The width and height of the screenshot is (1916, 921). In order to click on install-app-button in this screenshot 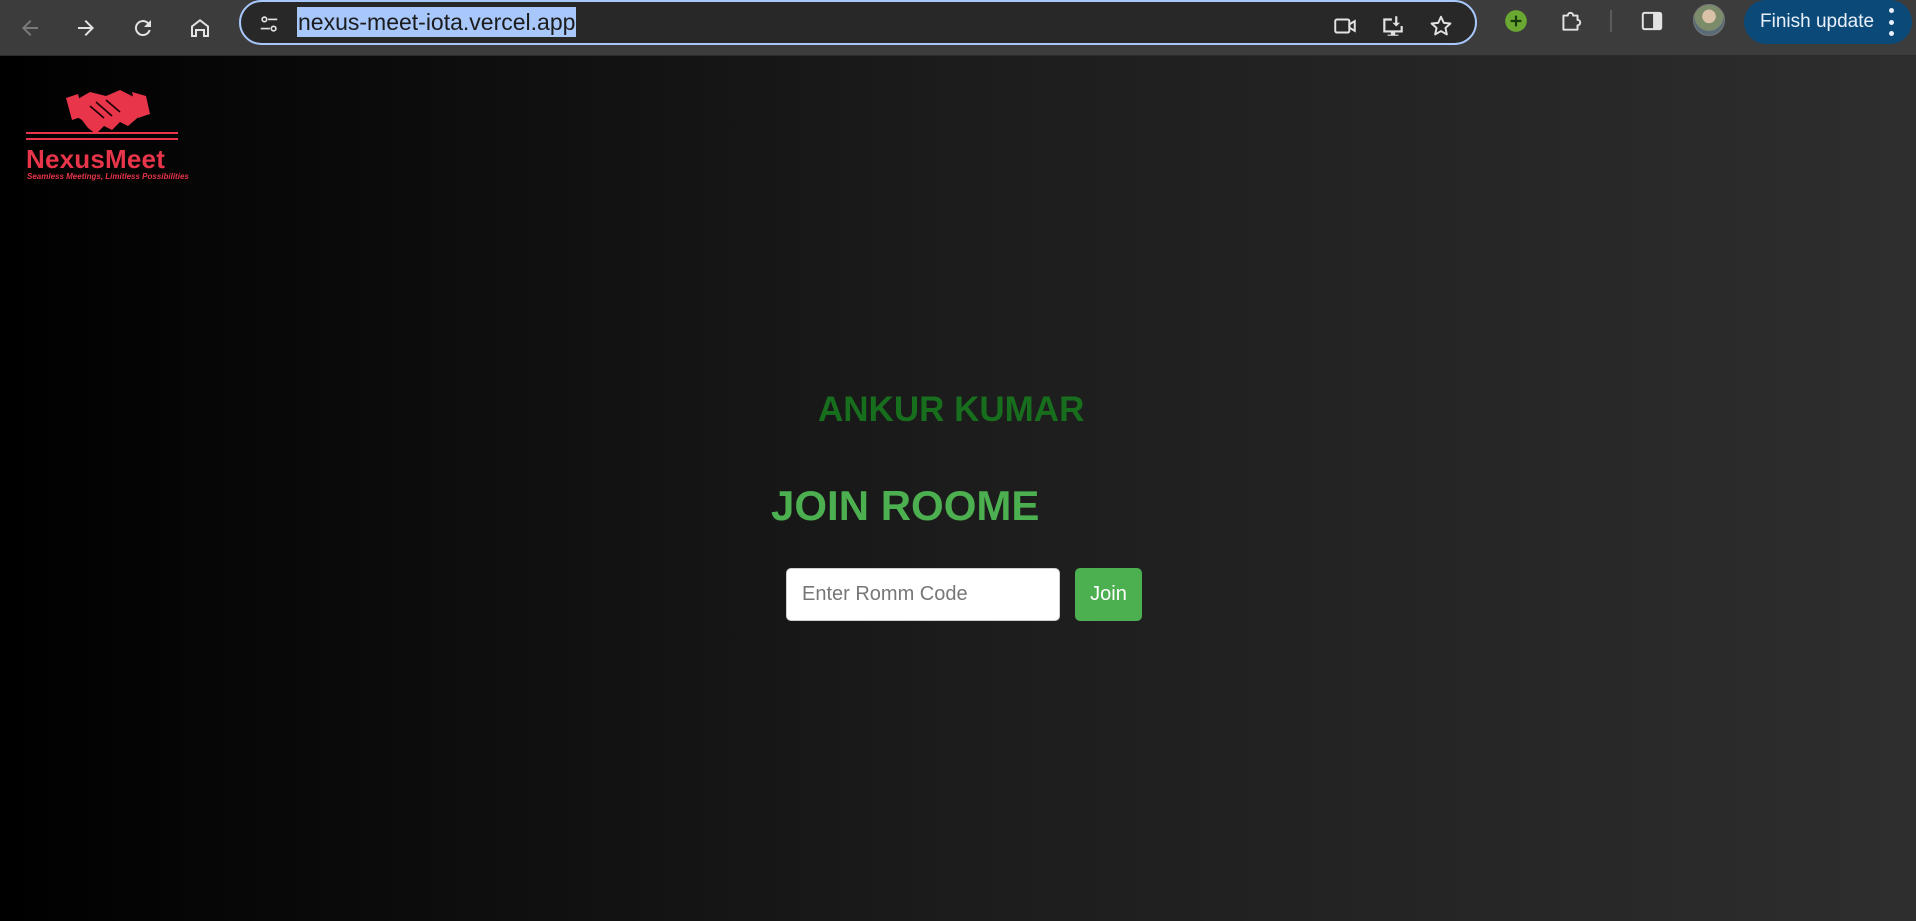, I will do `click(1393, 26)`.